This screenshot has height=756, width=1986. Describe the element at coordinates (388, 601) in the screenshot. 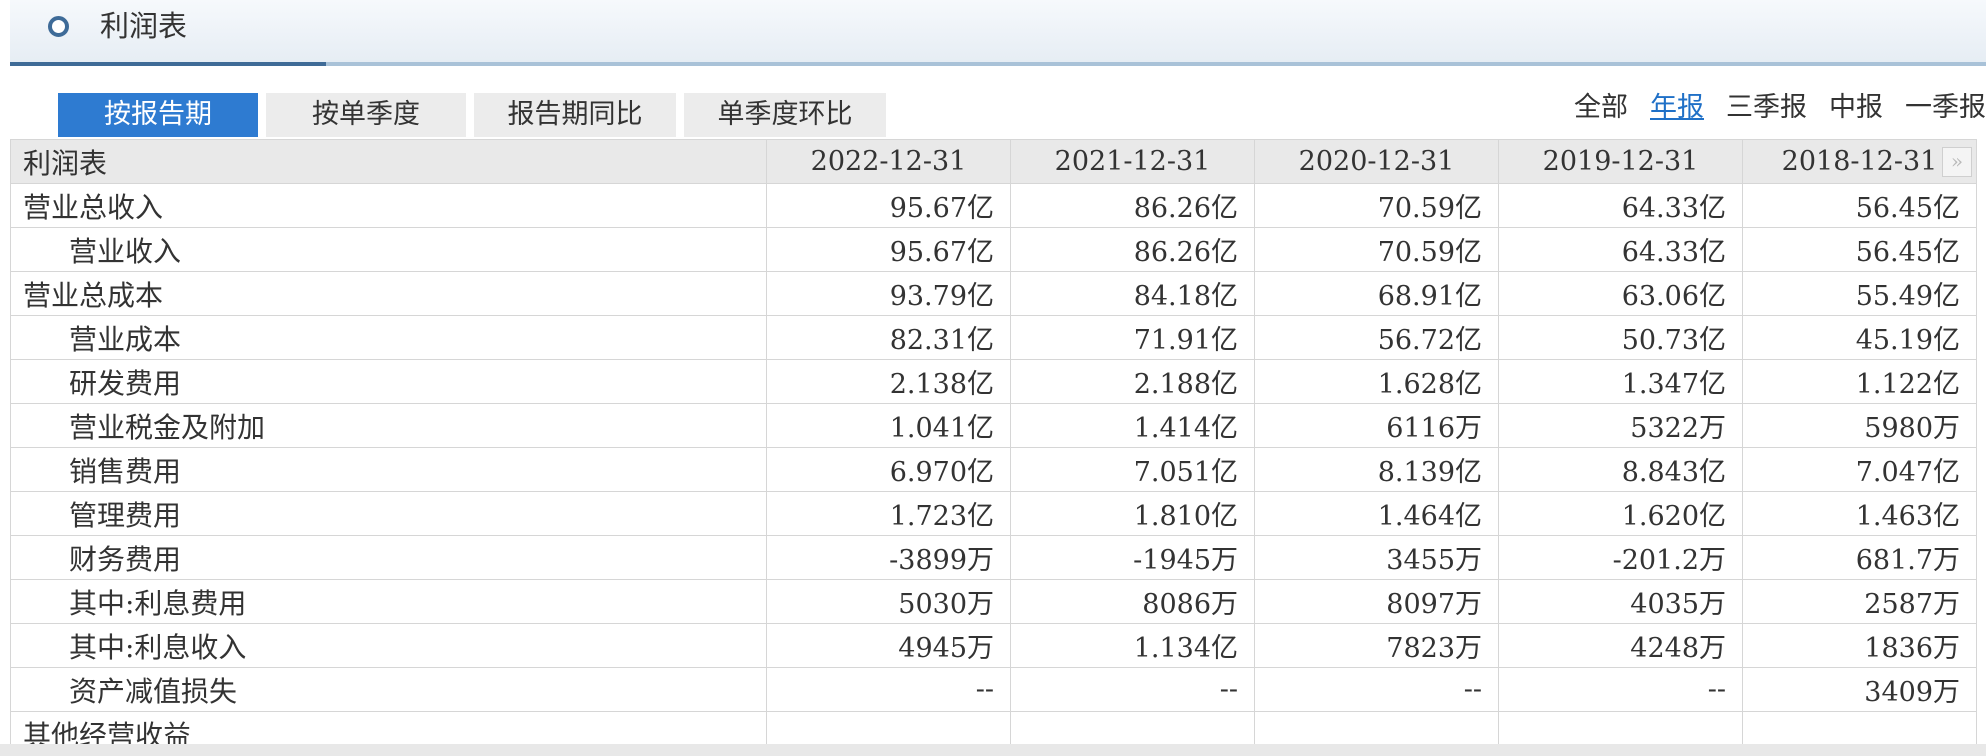

I see `row-label: 其中:利息费用` at that location.